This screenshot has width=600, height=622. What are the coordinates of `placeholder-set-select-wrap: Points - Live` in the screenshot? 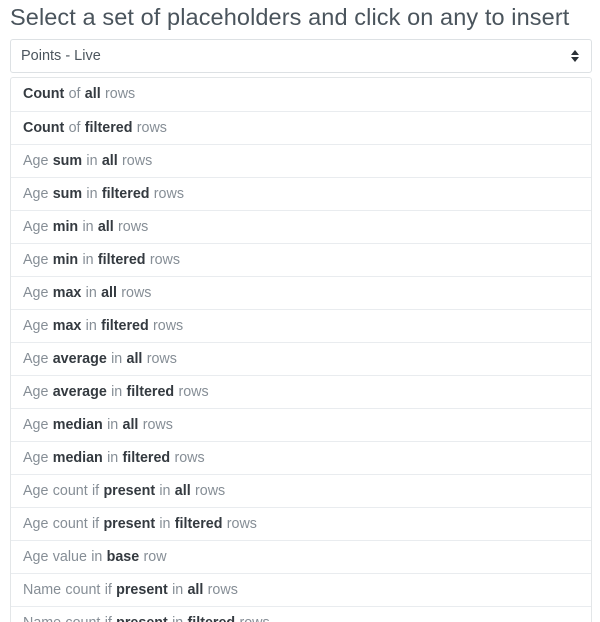 It's located at (301, 56).